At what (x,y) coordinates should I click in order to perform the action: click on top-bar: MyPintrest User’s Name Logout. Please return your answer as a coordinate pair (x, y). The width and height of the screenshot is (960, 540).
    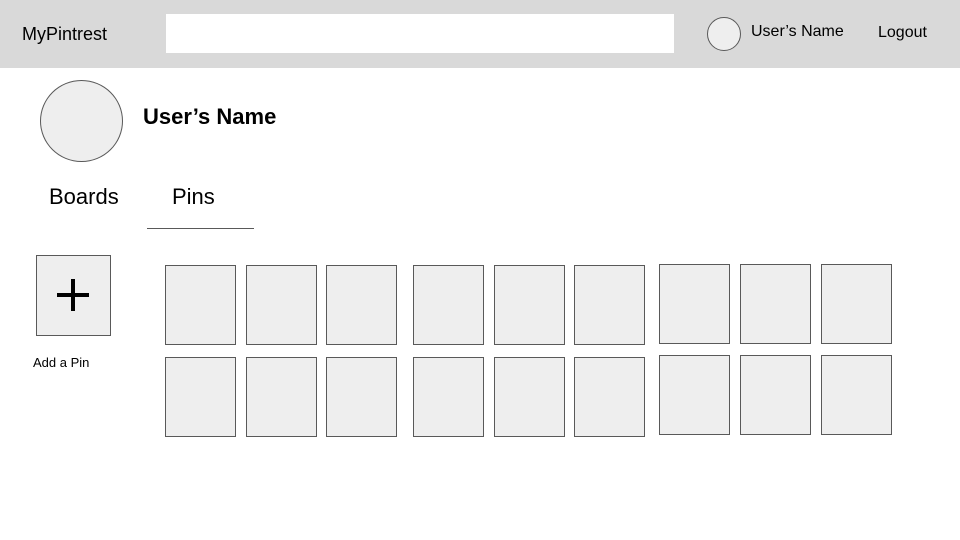
    Looking at the image, I should click on (480, 34).